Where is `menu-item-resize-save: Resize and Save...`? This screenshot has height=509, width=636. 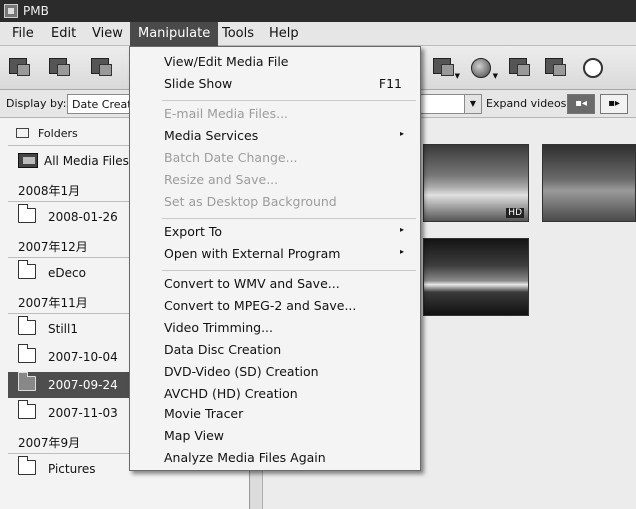
menu-item-resize-save: Resize and Save... is located at coordinates (221, 179).